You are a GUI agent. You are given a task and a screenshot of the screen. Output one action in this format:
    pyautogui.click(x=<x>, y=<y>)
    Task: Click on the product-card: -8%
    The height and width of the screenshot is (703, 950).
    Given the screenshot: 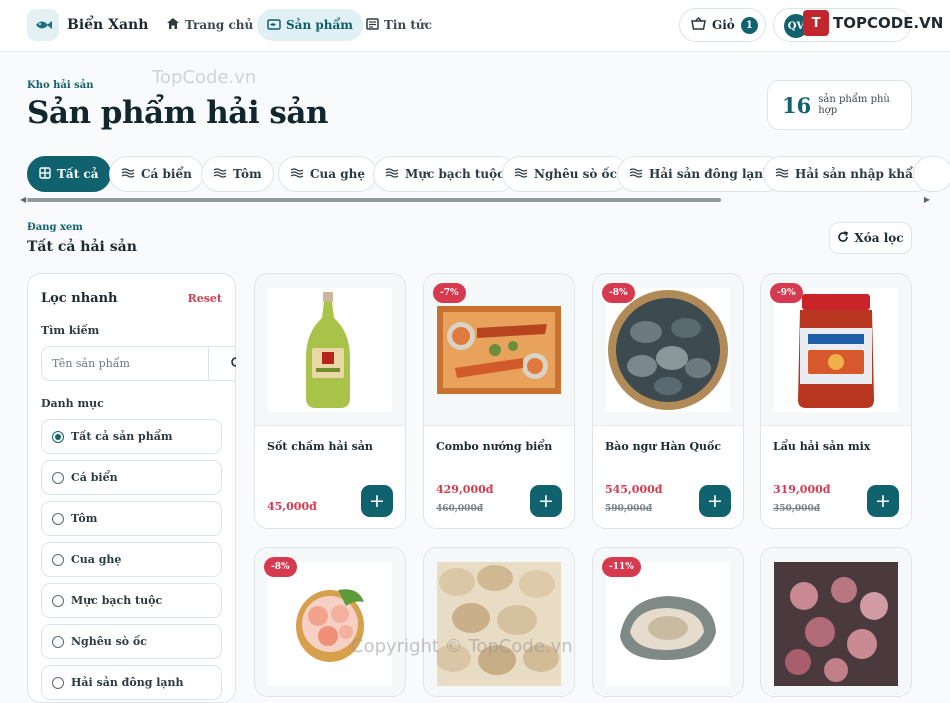 What is the action you would take?
    pyautogui.click(x=330, y=622)
    